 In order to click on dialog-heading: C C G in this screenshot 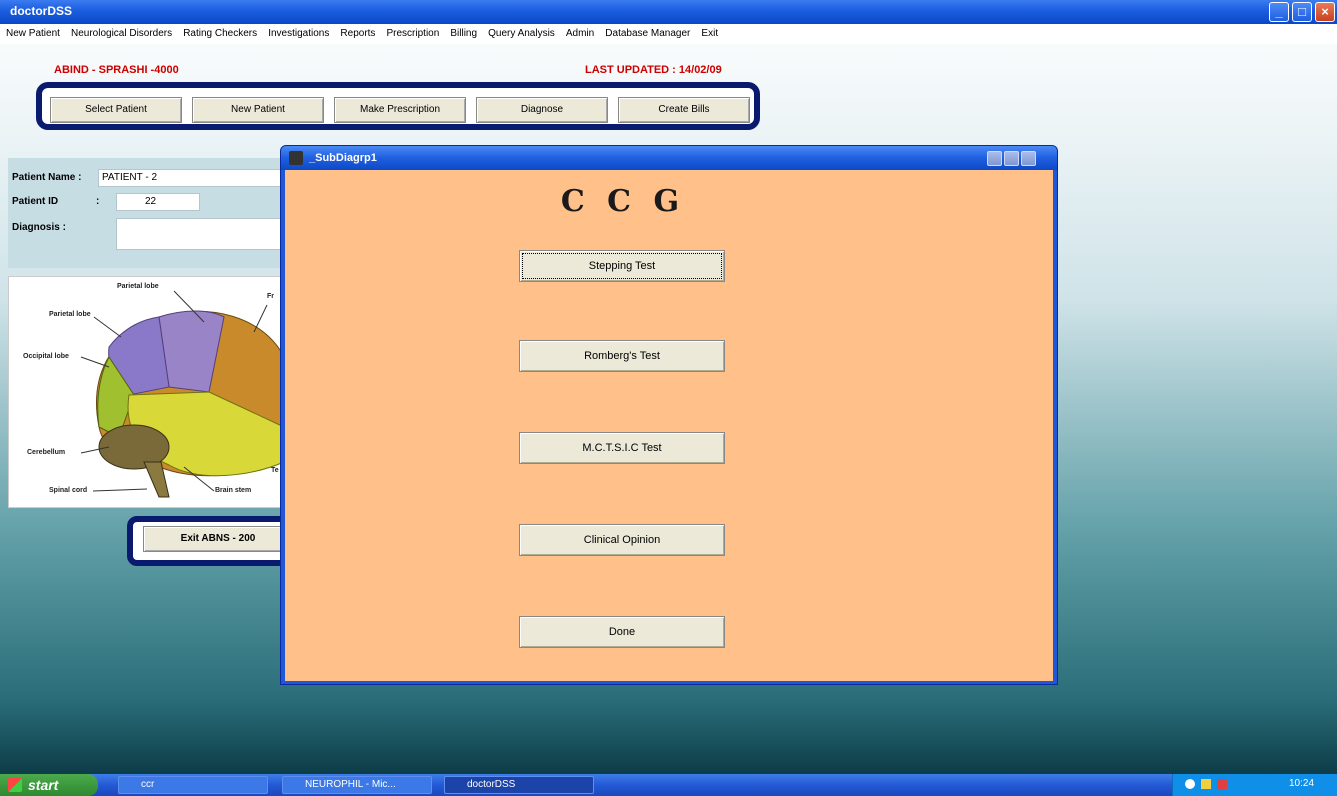, I will do `click(623, 201)`.